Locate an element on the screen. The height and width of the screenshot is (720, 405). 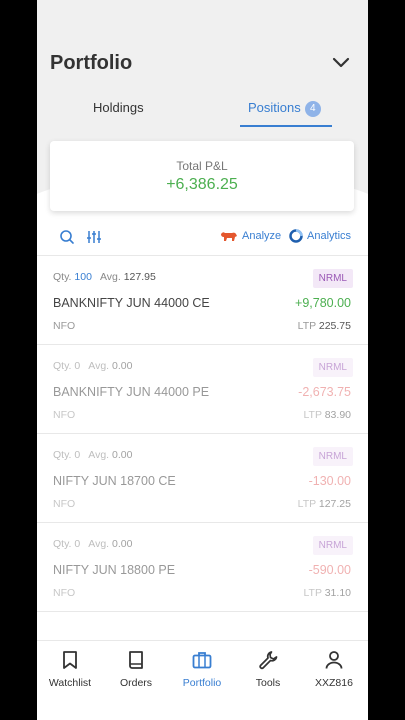
tab-holdings: Holdings is located at coordinates (118, 107).